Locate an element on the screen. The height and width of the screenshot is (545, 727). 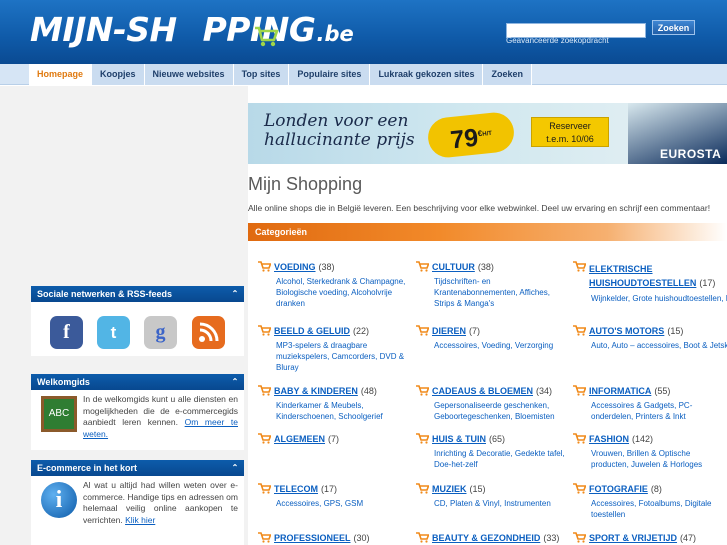
shopping-cart-logo-icon is located at coordinates (267, 36).